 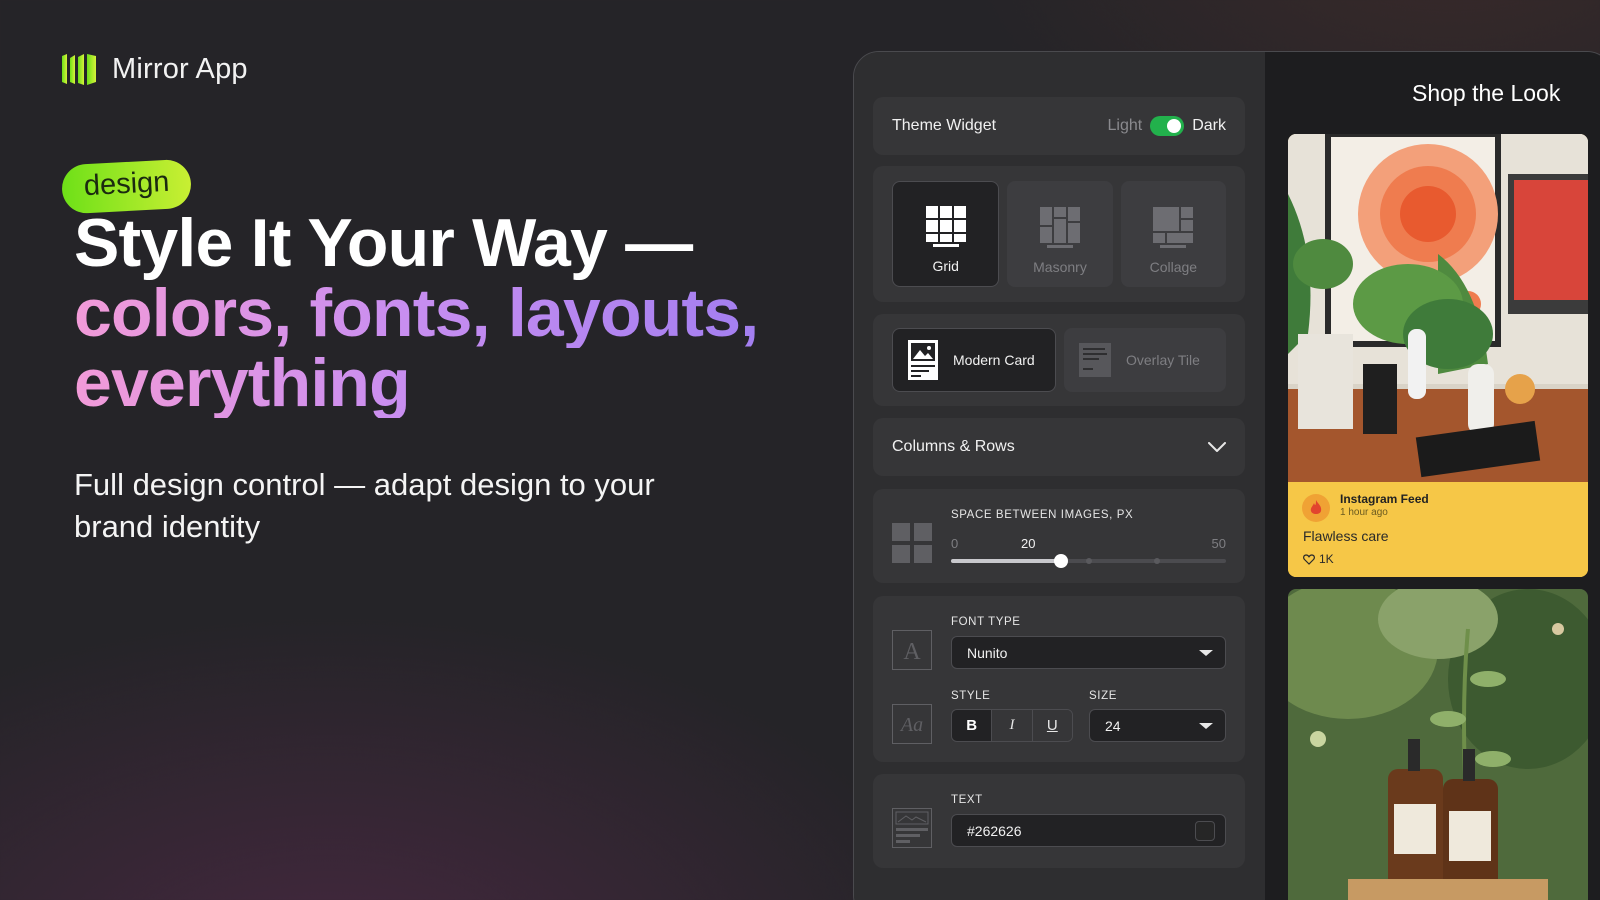 What do you see at coordinates (1205, 830) in the screenshot?
I see `color-swatch` at bounding box center [1205, 830].